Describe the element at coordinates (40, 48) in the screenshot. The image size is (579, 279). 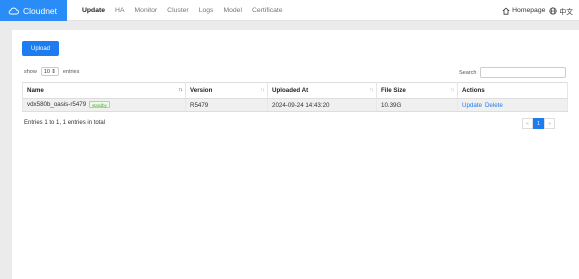
I see `upload-button: Upload` at that location.